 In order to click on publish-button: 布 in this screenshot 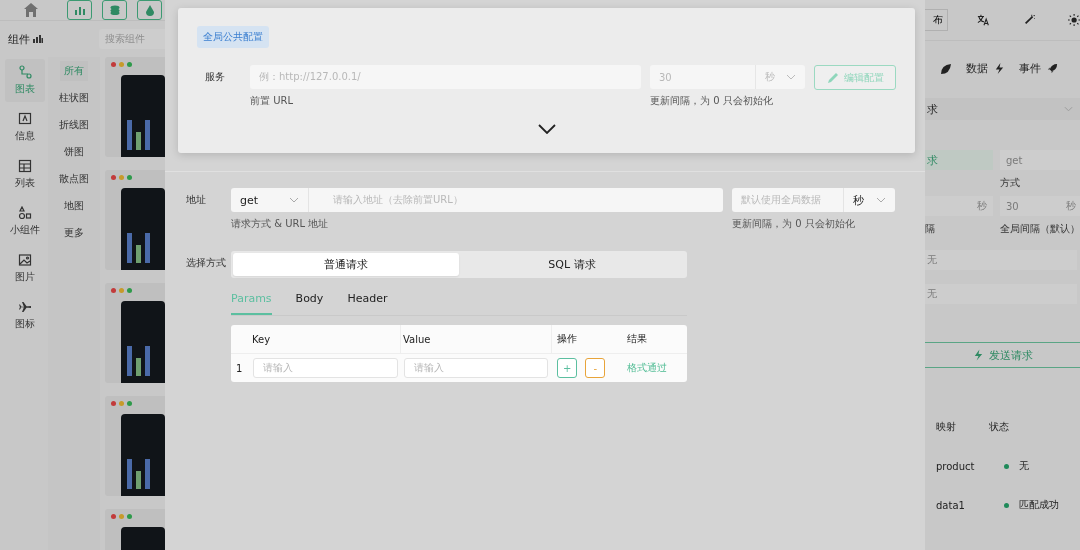, I will do `click(937, 20)`.